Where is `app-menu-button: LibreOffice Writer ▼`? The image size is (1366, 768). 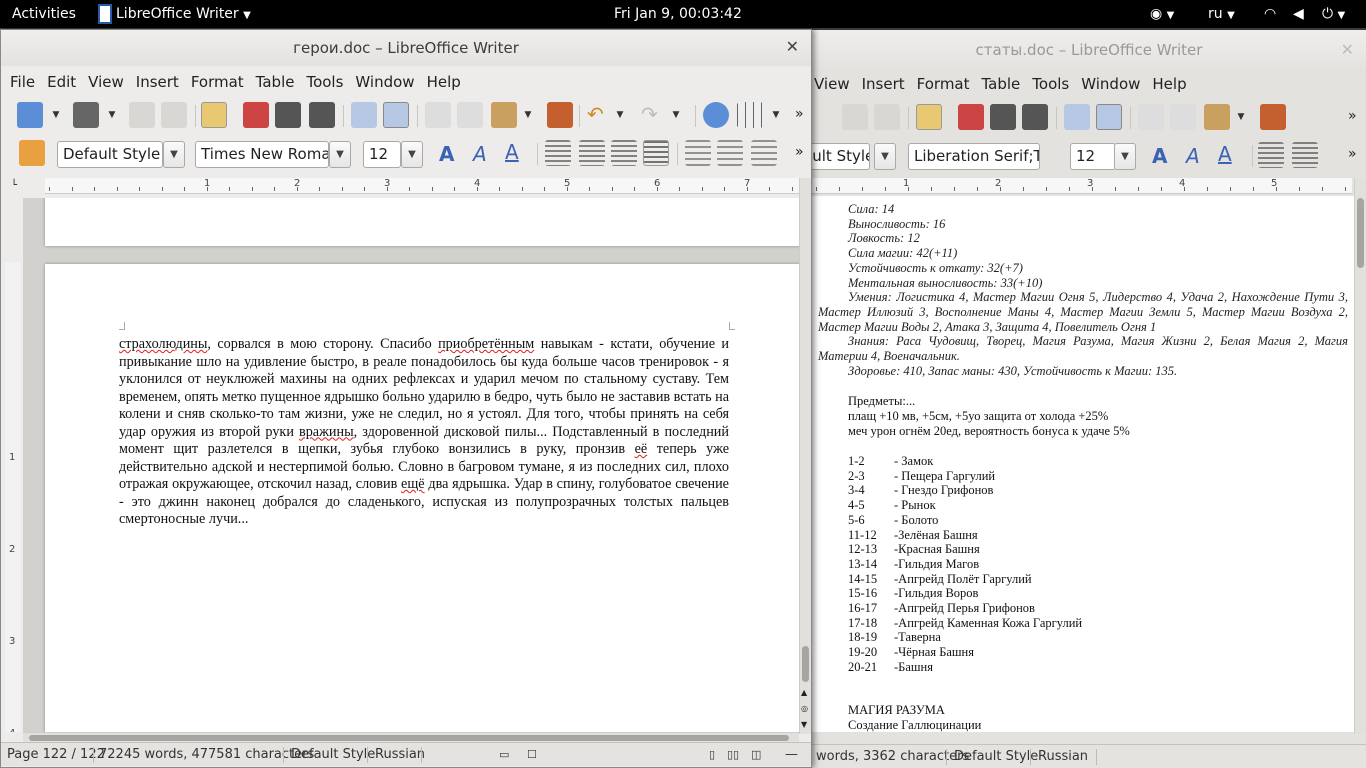
app-menu-button: LibreOffice Writer ▼ is located at coordinates (183, 14).